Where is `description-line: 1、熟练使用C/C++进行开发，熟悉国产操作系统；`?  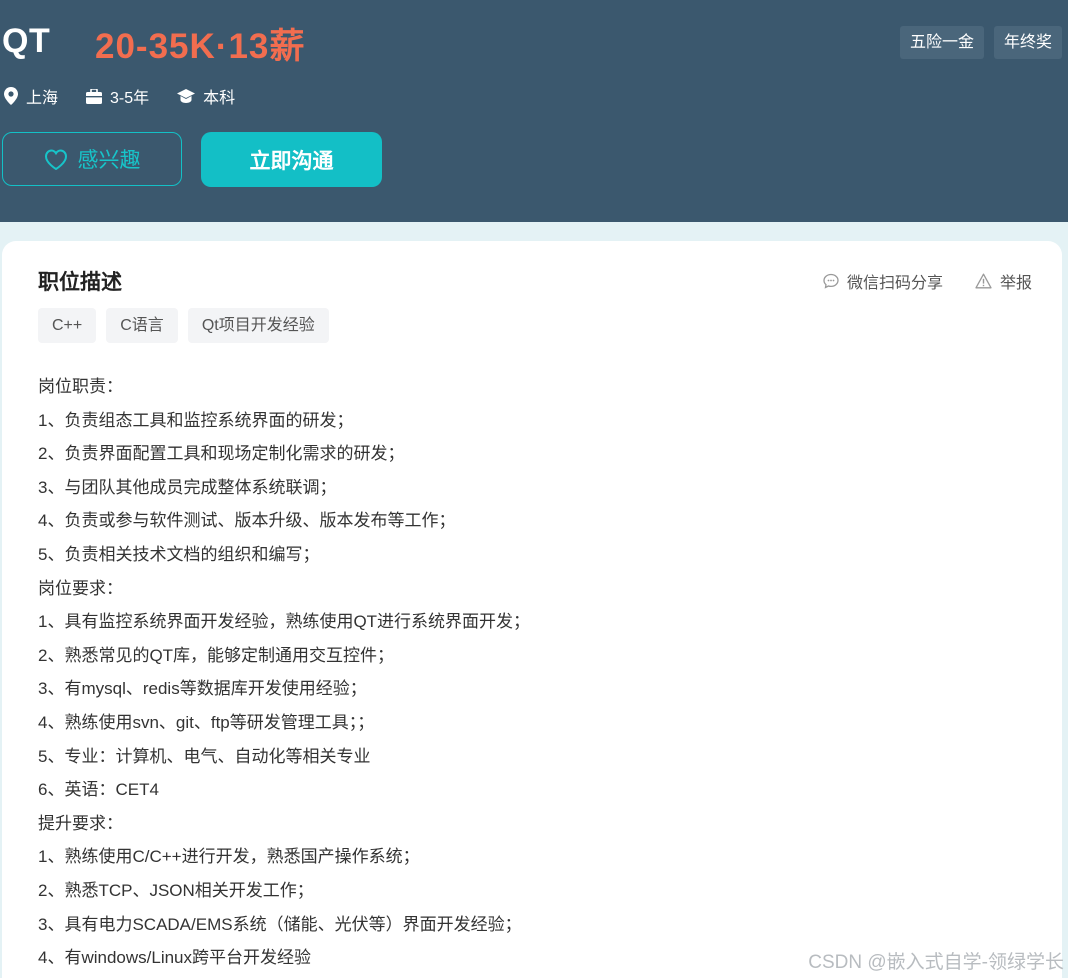
description-line: 1、熟练使用C/C++进行开发，熟悉国产操作系统； is located at coordinates (229, 857).